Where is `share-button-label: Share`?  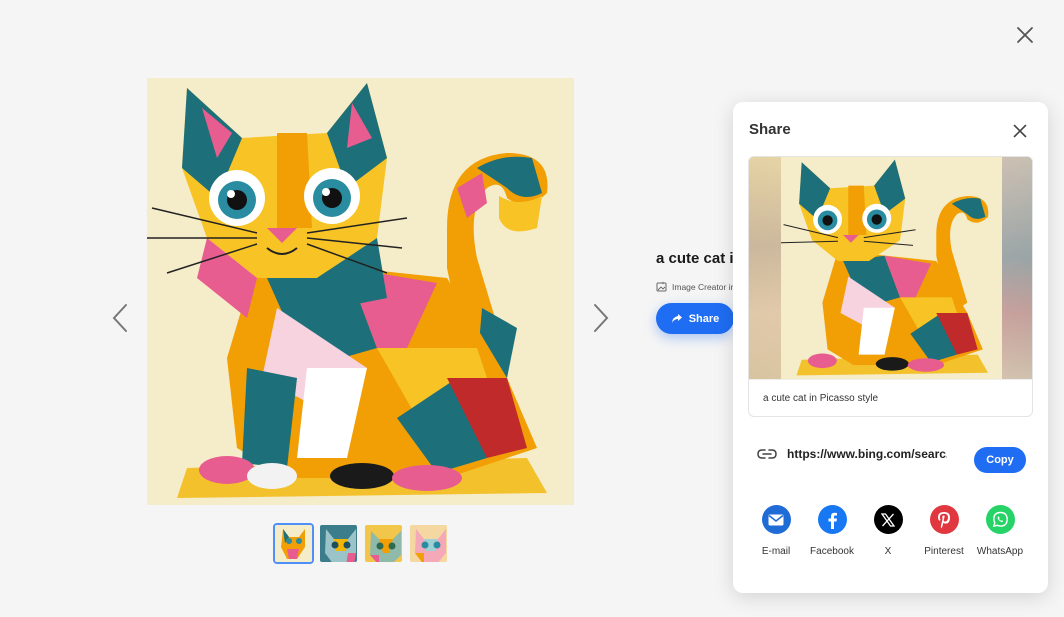 share-button-label: Share is located at coordinates (704, 318).